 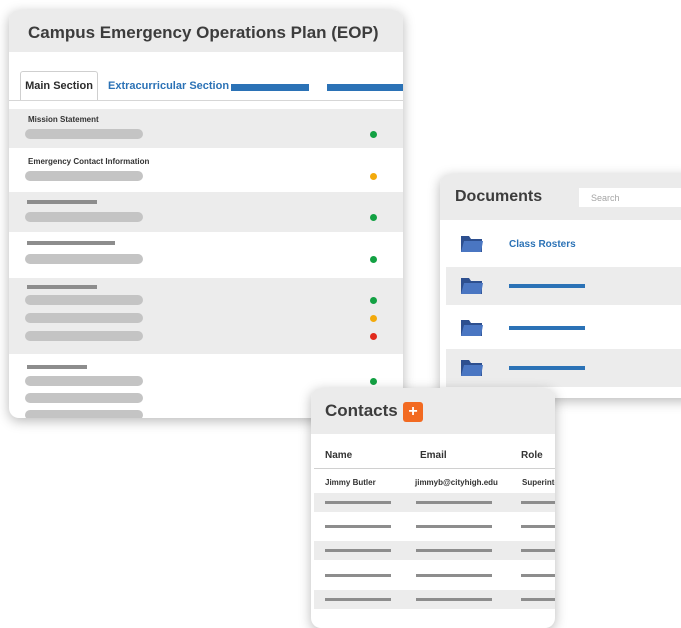 What do you see at coordinates (456, 482) in the screenshot?
I see `contact-email: jimmyb@cityhigh.edu` at bounding box center [456, 482].